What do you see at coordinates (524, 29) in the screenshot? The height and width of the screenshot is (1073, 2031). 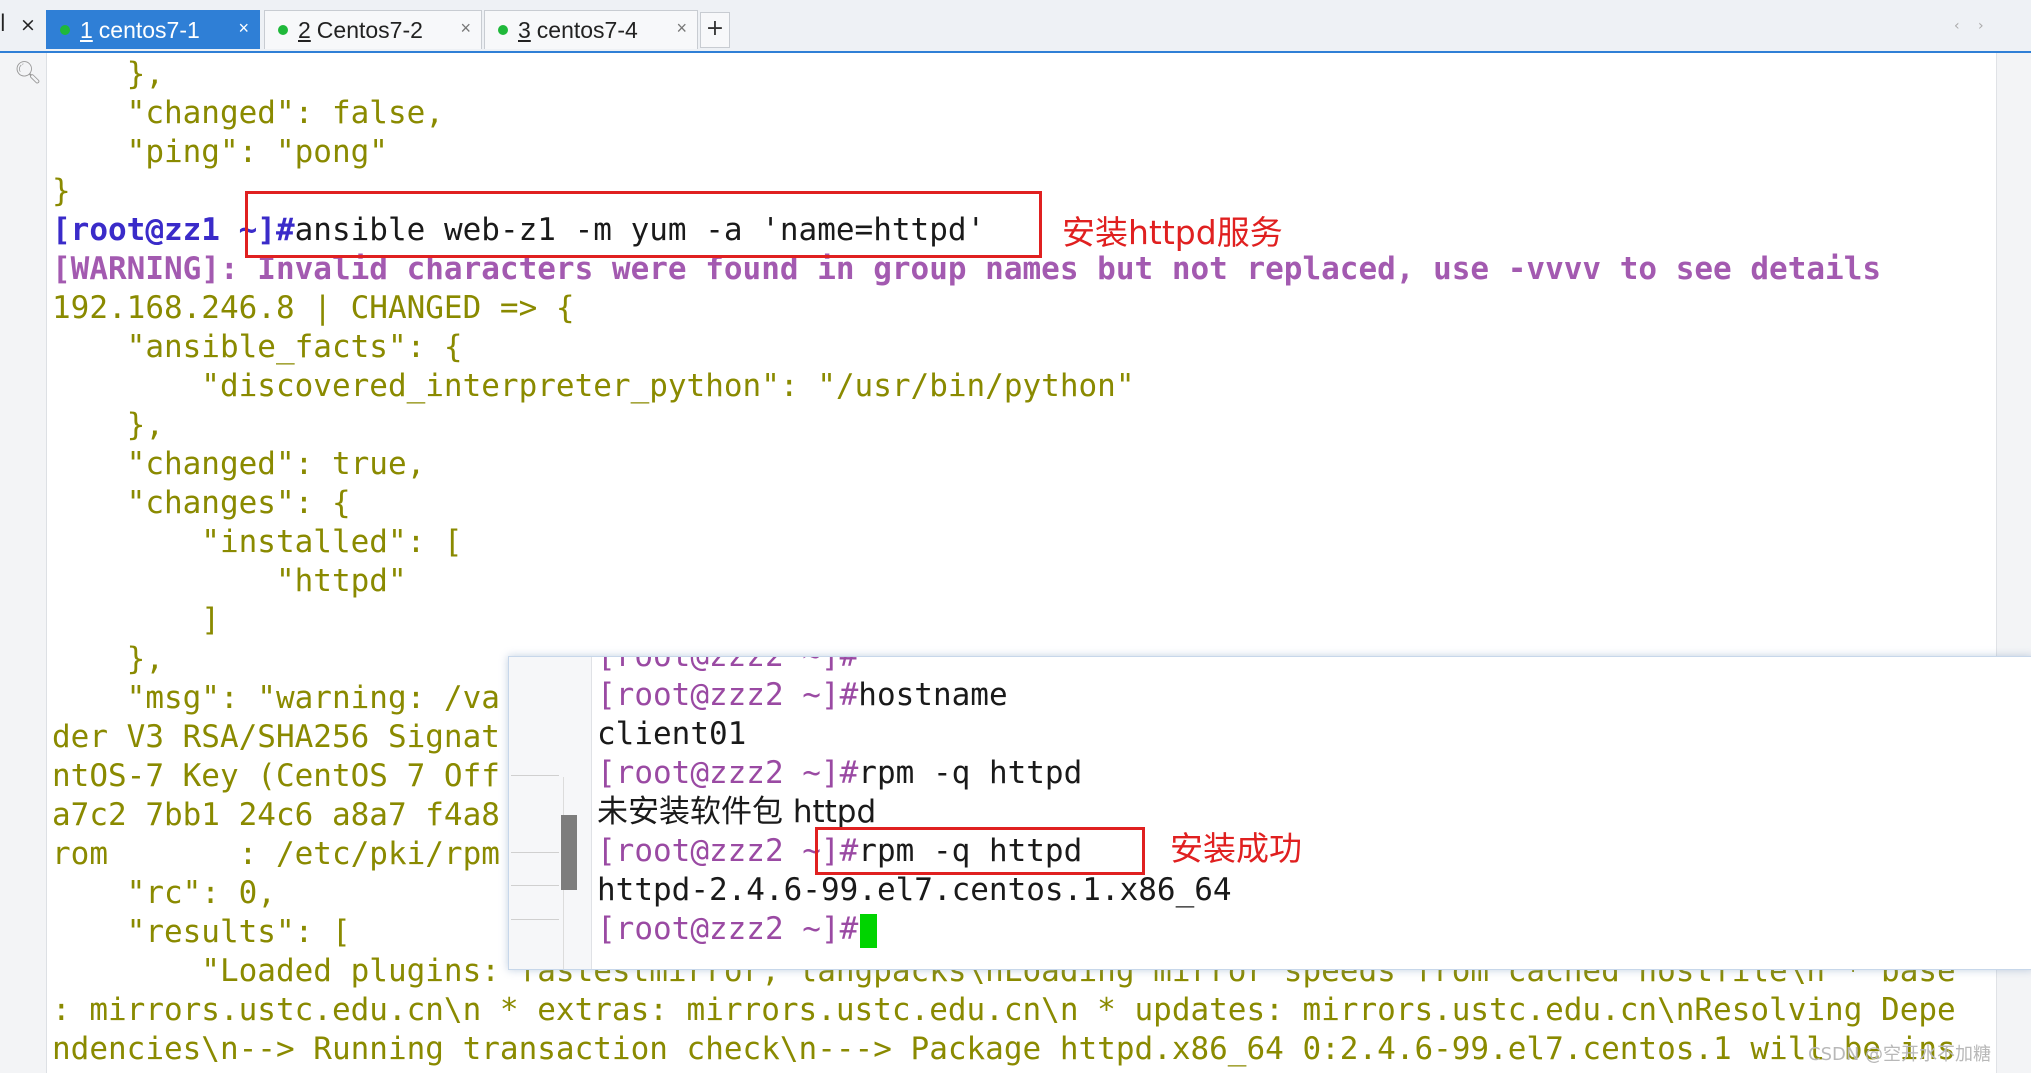 I see `tab-number: 3` at bounding box center [524, 29].